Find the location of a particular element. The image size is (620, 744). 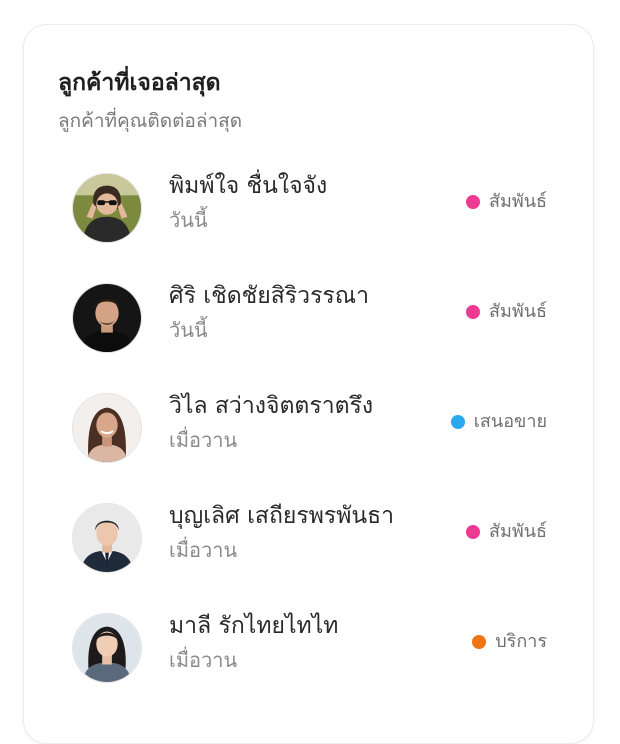

customer-row: มาลี รักไทยไทไท เมื่อวาน บริการ is located at coordinates (309, 655).